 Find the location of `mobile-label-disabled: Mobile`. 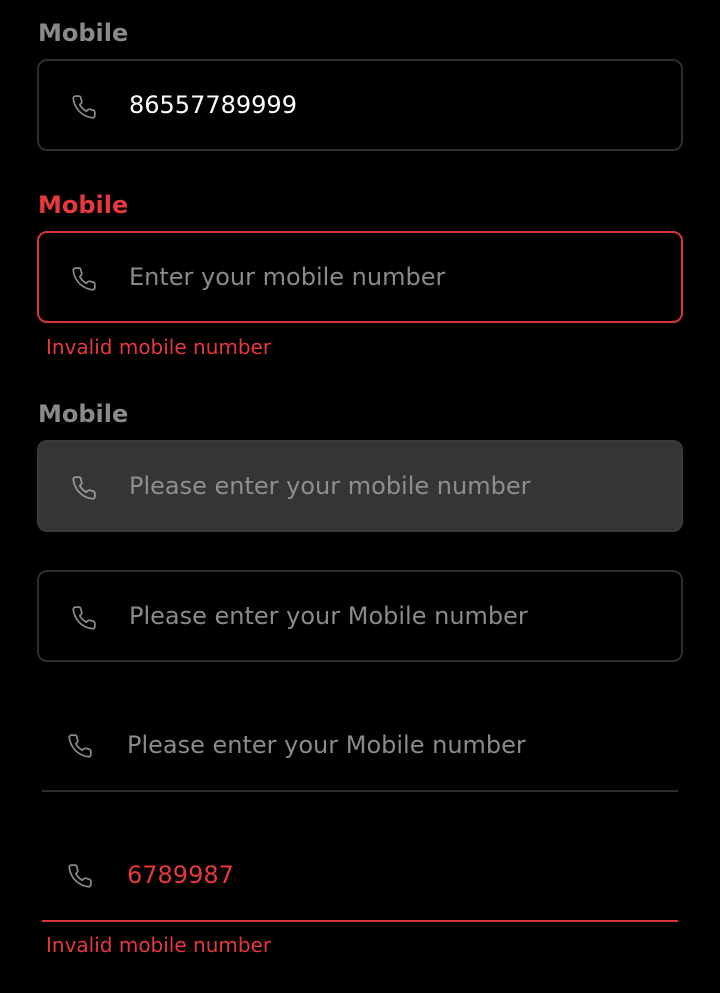

mobile-label-disabled: Mobile is located at coordinates (83, 414).